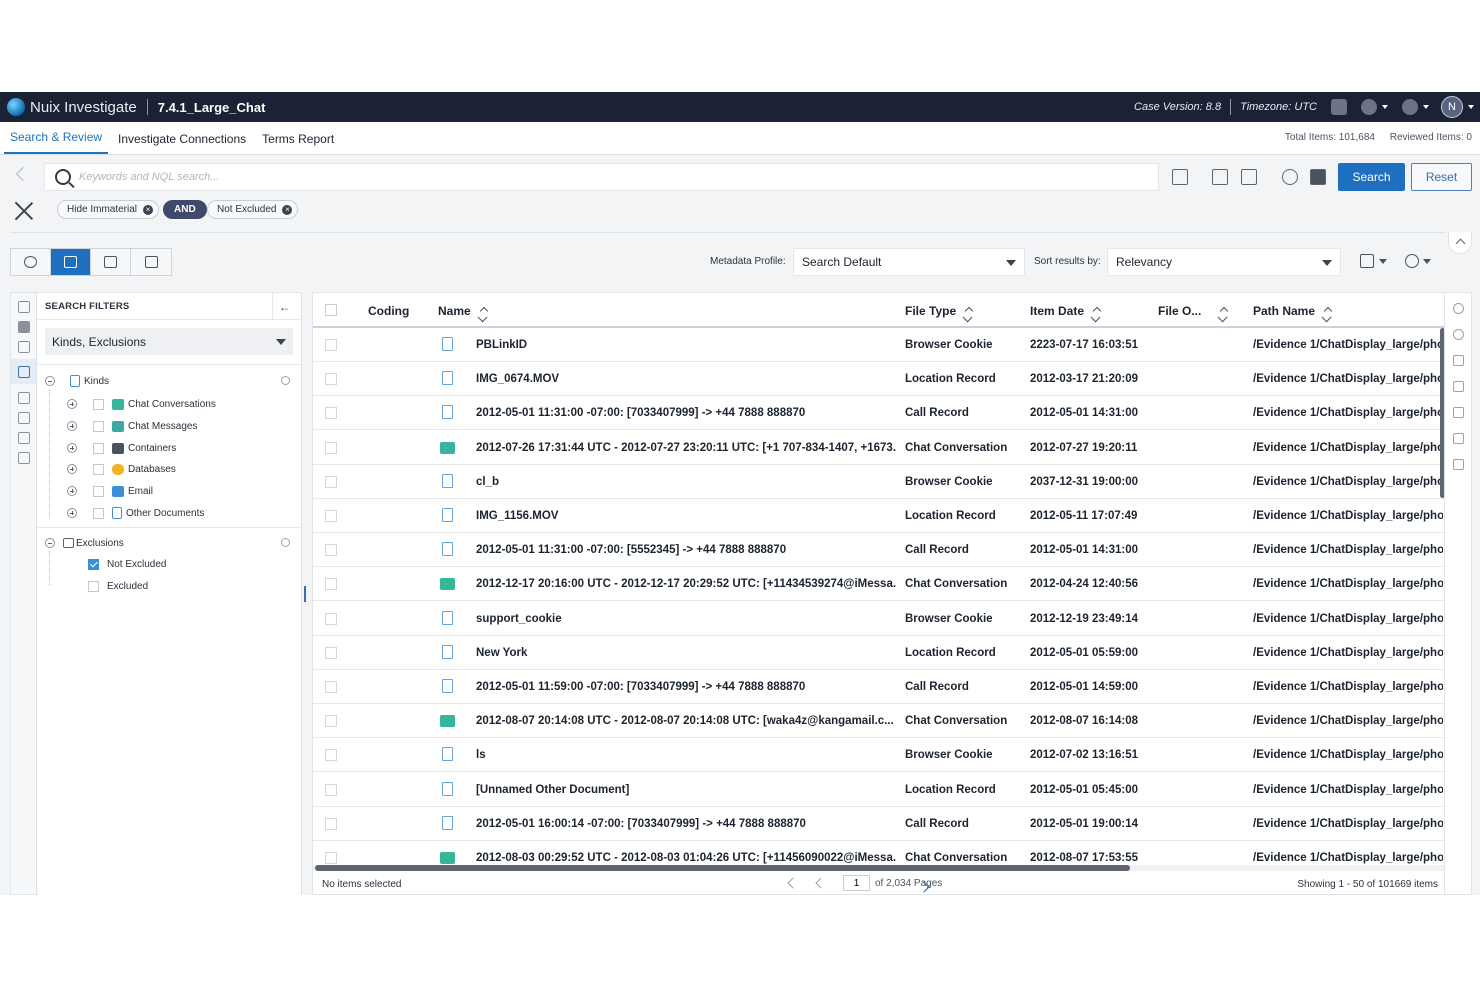  I want to click on column-header-file-type: File Type, so click(939, 311).